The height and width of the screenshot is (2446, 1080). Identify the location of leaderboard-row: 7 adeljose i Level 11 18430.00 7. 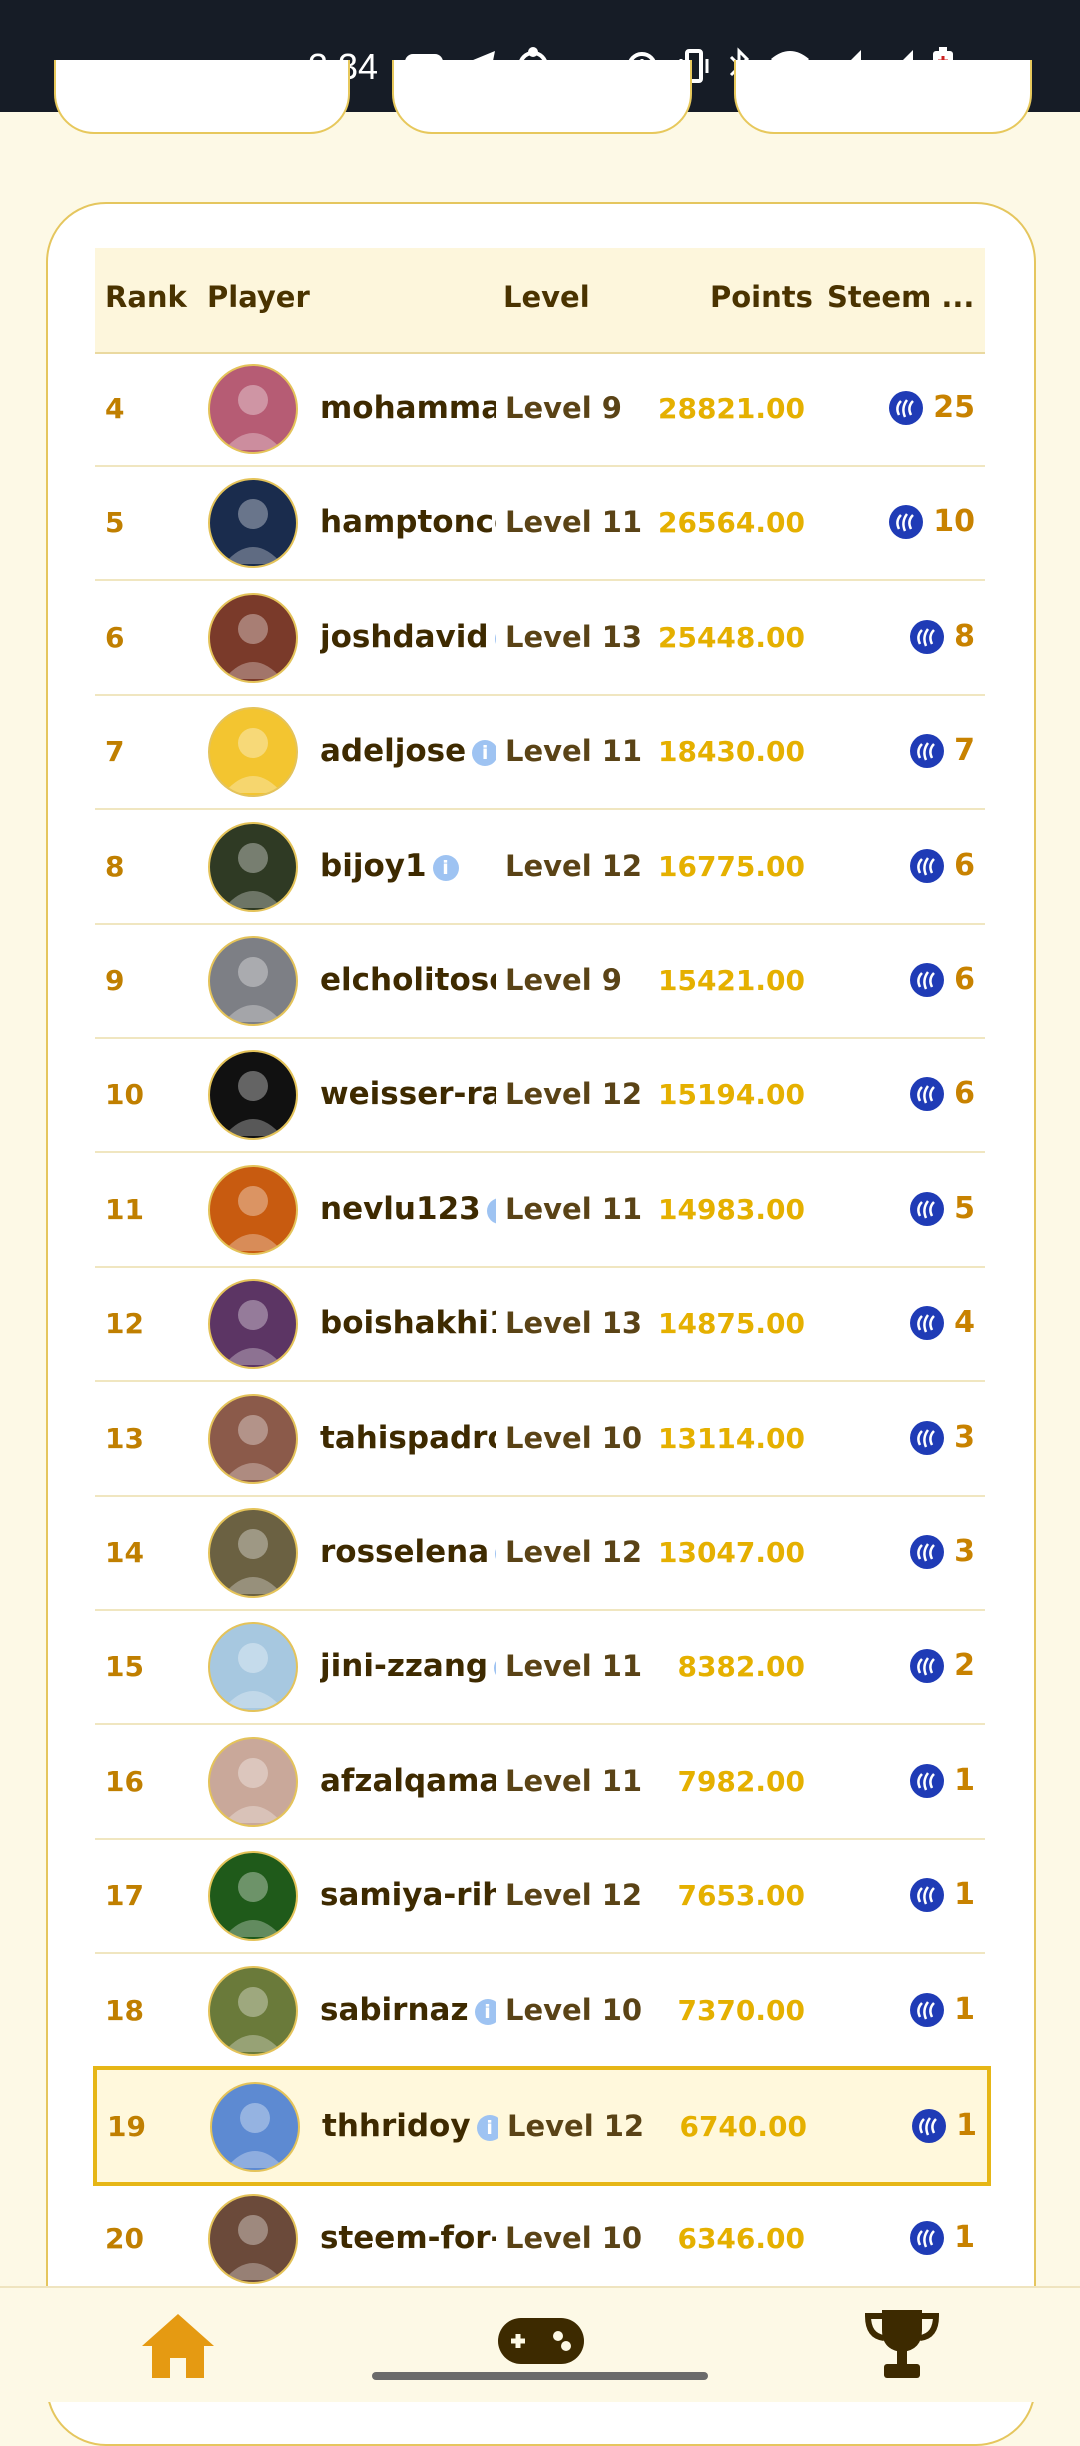
(540, 752).